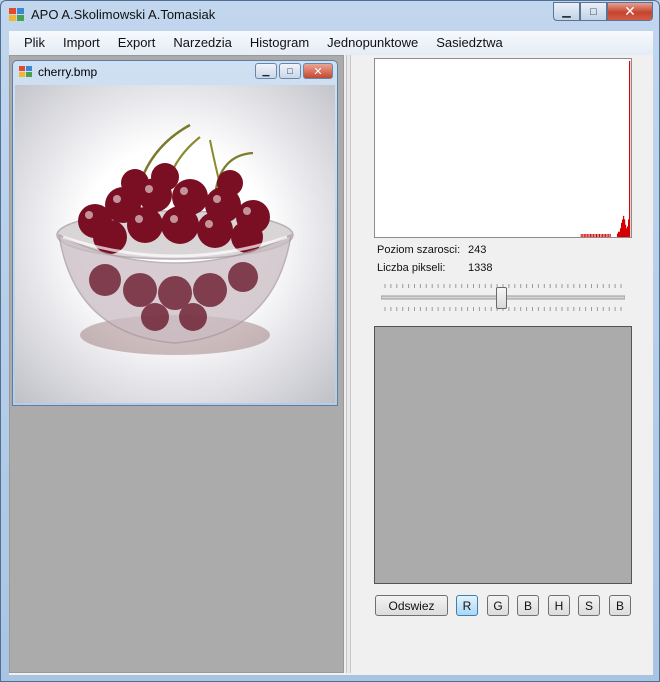  What do you see at coordinates (372, 43) in the screenshot?
I see `menu-jednopunktowe: Jednopunktowe` at bounding box center [372, 43].